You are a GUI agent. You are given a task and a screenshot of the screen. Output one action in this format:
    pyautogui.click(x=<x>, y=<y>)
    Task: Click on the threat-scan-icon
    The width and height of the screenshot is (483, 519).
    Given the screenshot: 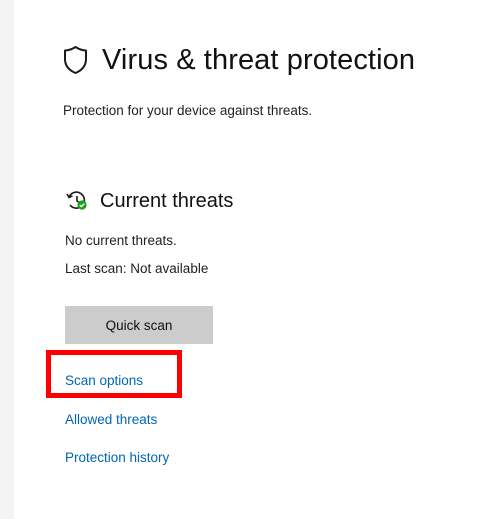 What is the action you would take?
    pyautogui.click(x=77, y=201)
    